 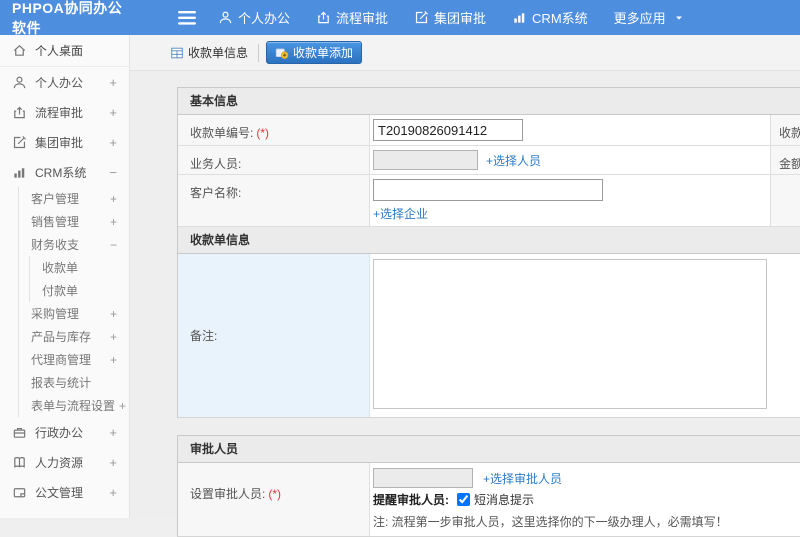 I want to click on sidebar-item-desktop: 个人桌面, so click(x=64, y=51).